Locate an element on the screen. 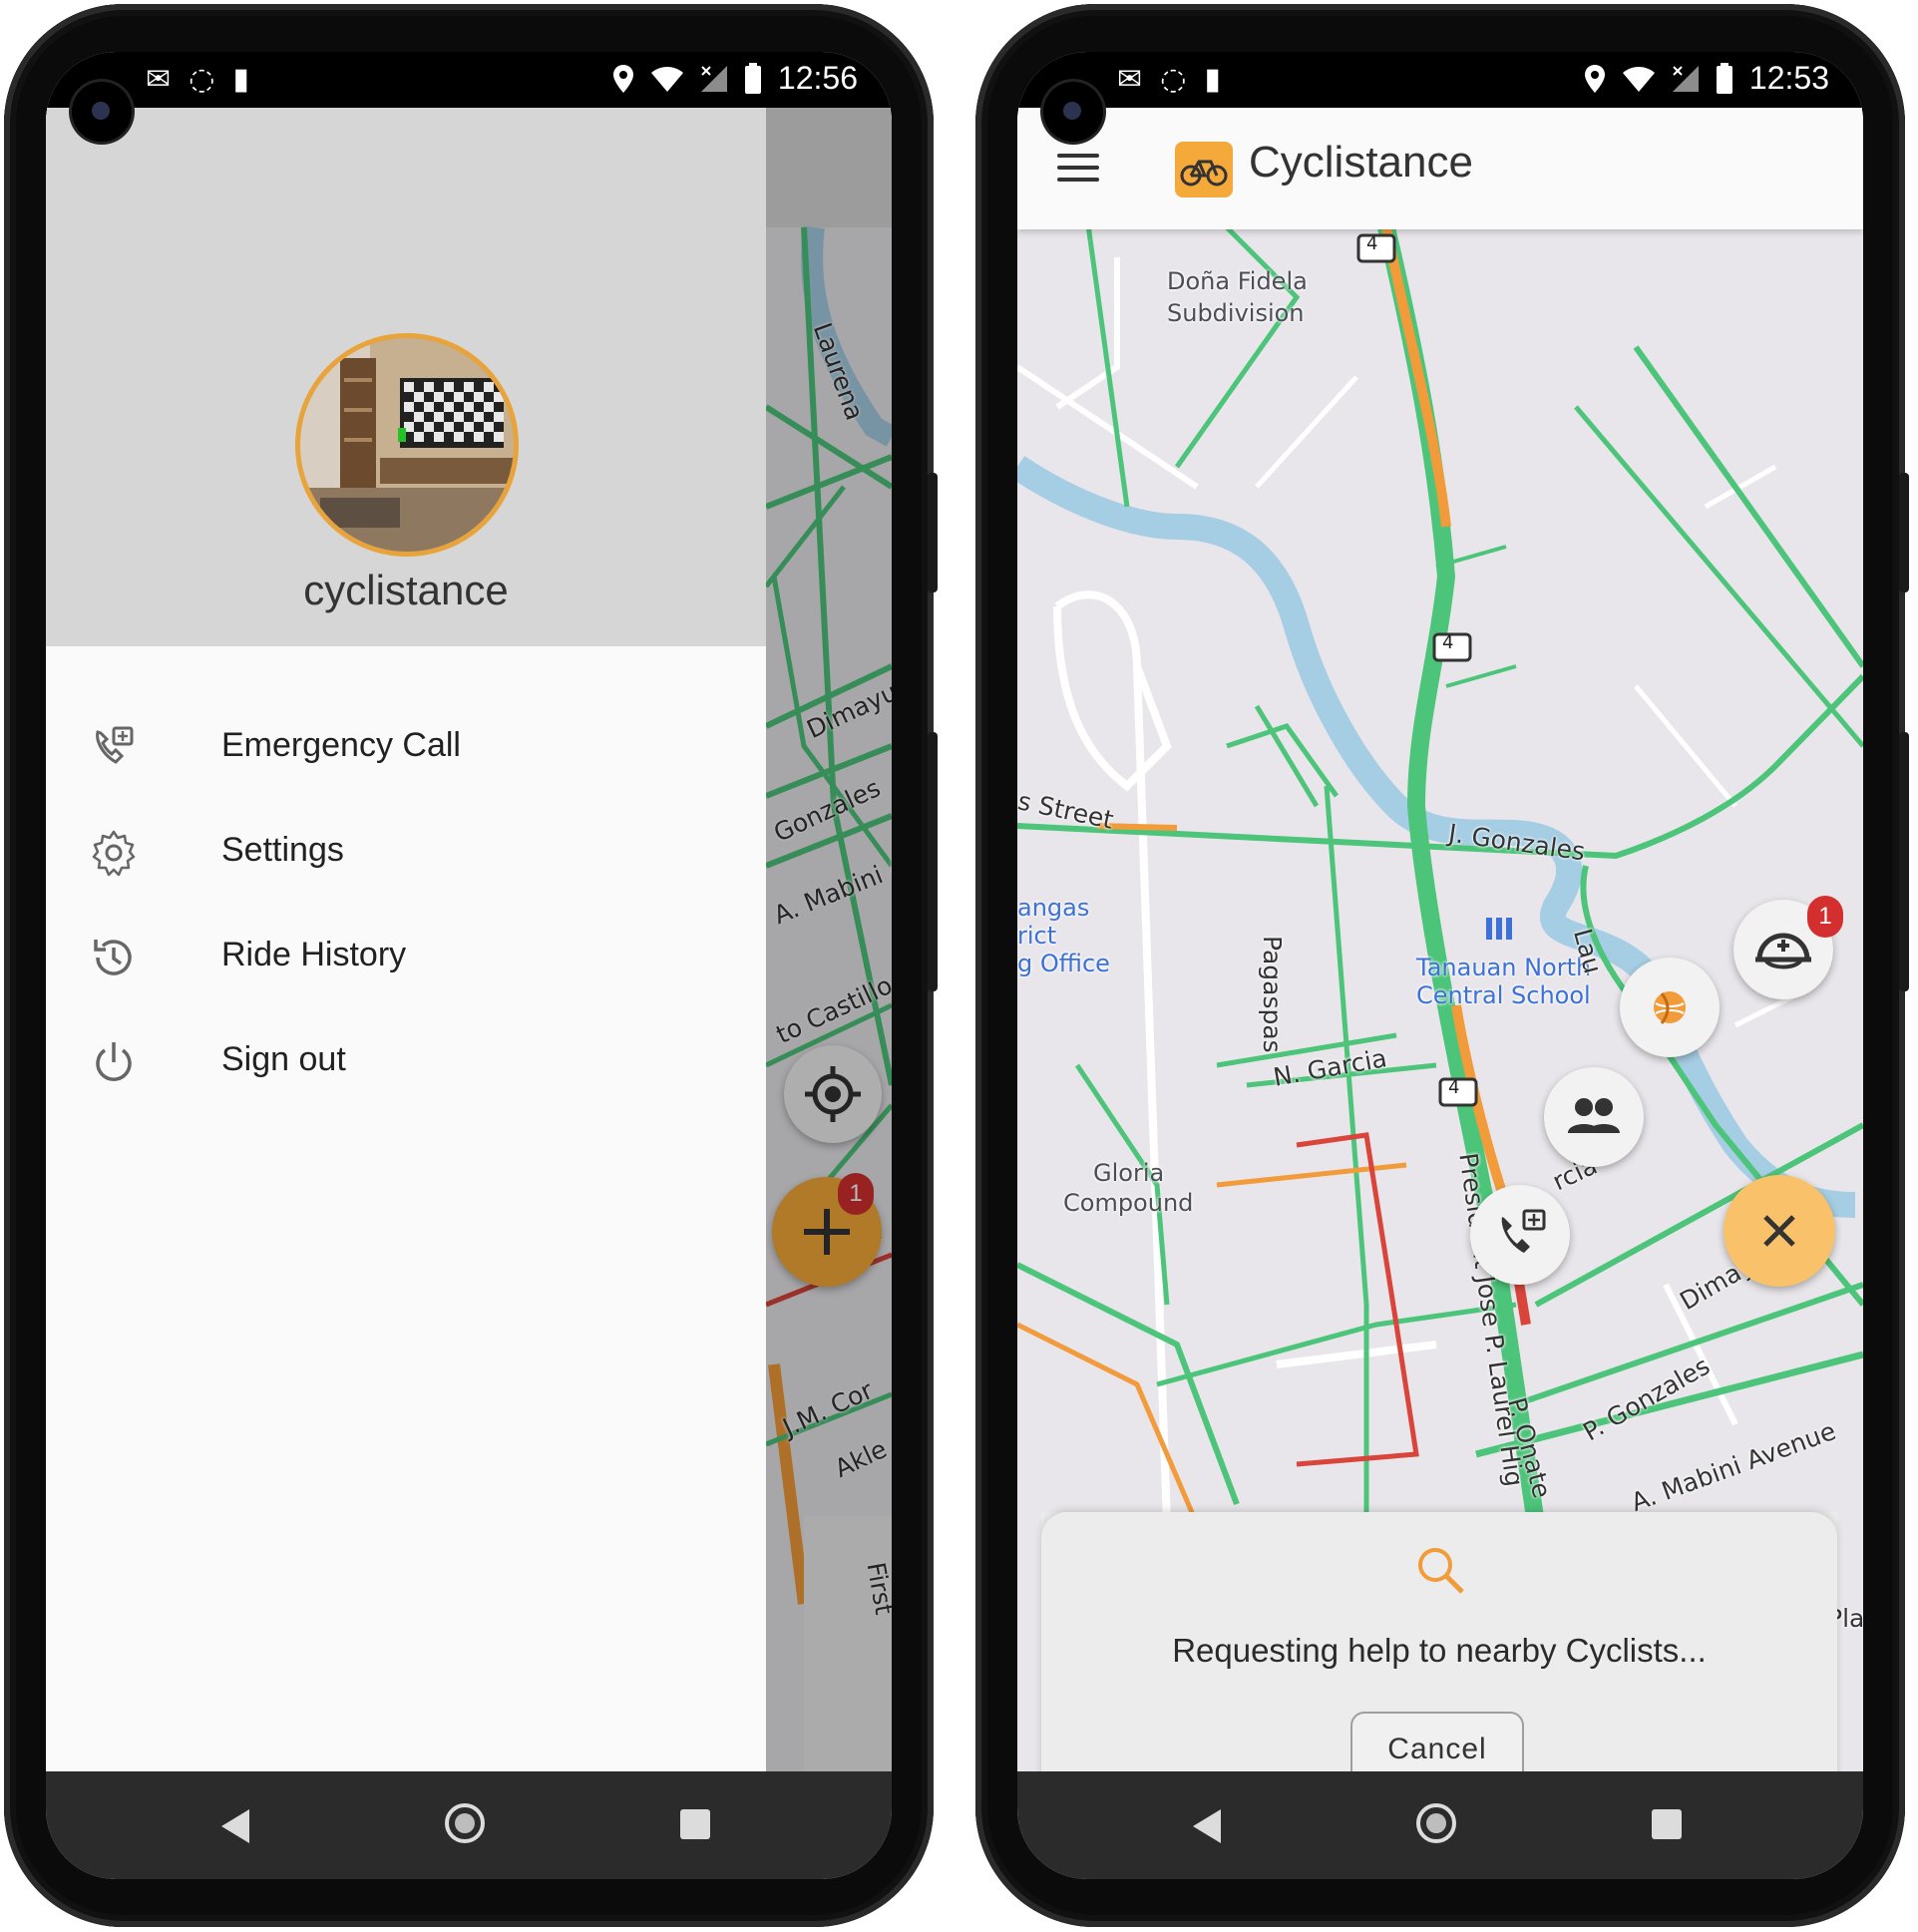  status-time: 12:56 is located at coordinates (817, 78).